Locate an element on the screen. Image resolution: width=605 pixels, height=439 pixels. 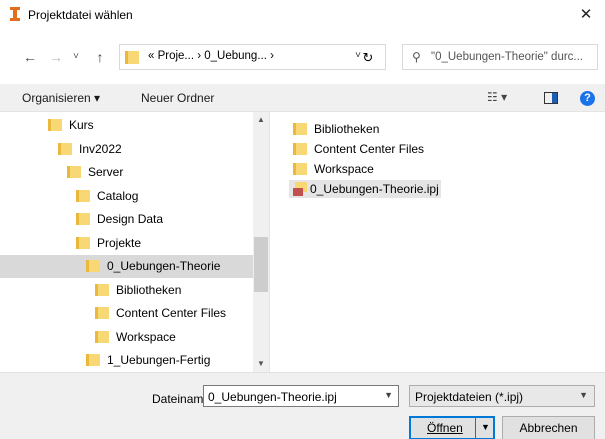
filename-input: 0_Uebungen-Theorie.ipj ▼ is located at coordinates (301, 396).